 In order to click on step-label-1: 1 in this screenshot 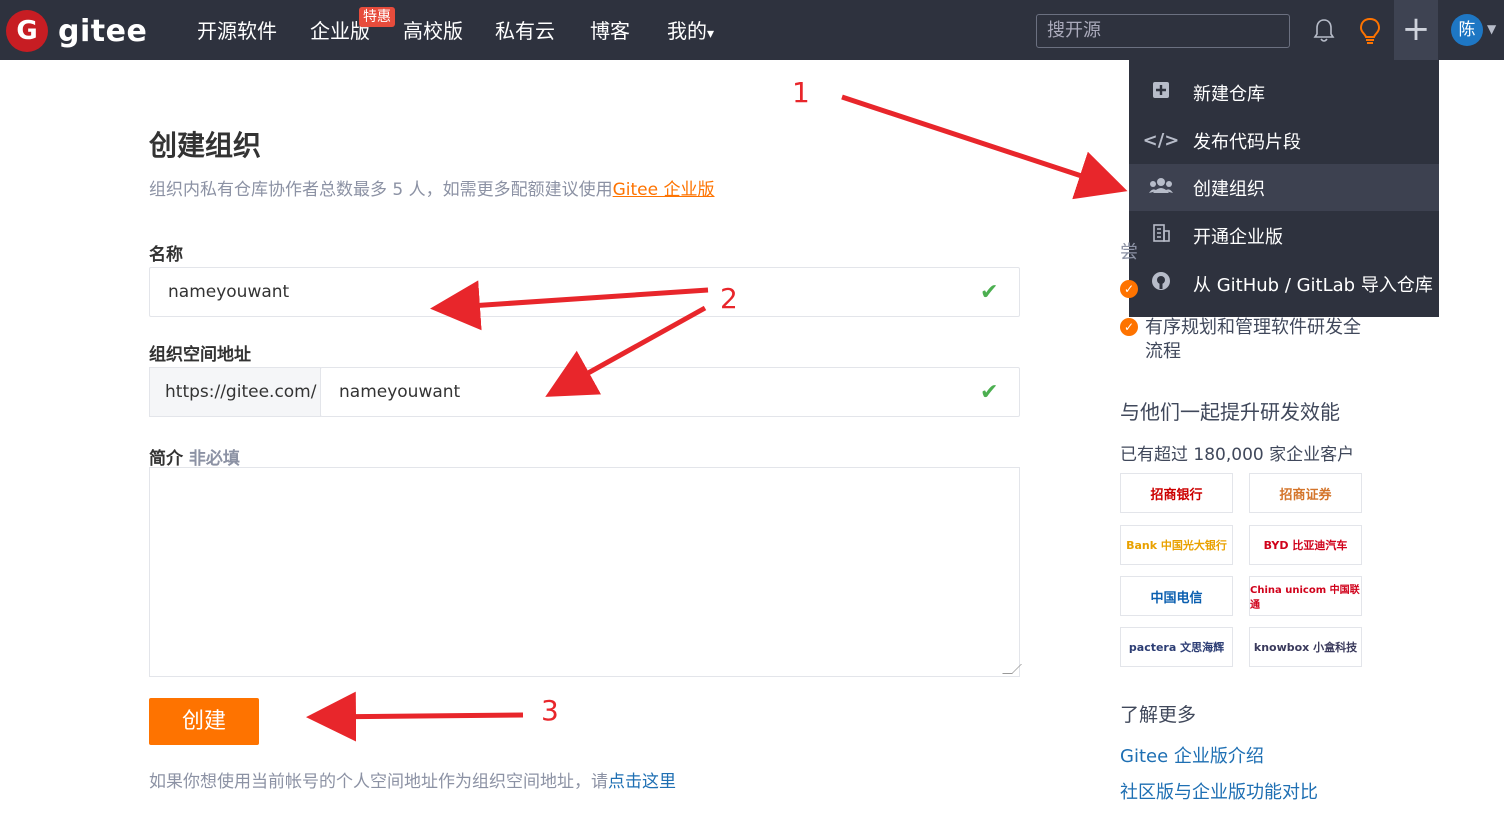, I will do `click(801, 92)`.